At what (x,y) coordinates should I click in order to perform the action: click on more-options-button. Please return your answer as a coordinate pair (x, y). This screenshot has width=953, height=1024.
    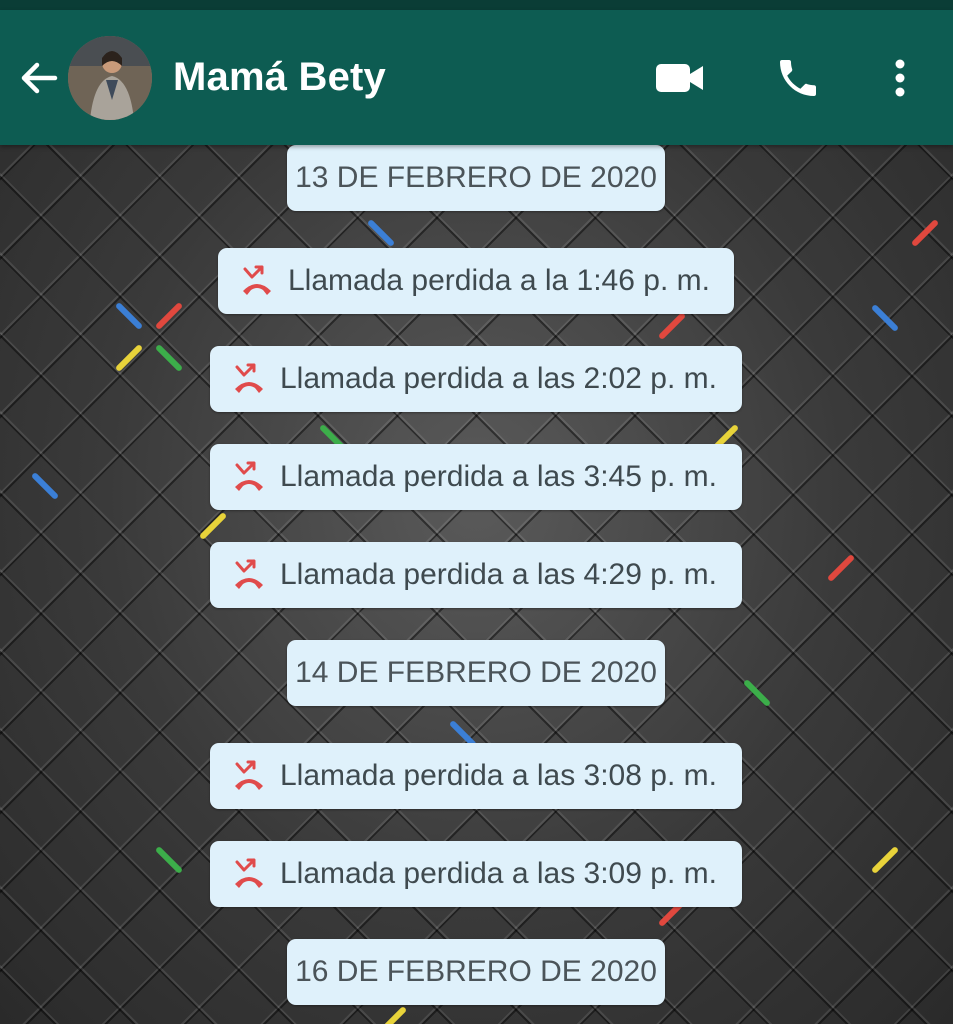
    Looking at the image, I should click on (900, 78).